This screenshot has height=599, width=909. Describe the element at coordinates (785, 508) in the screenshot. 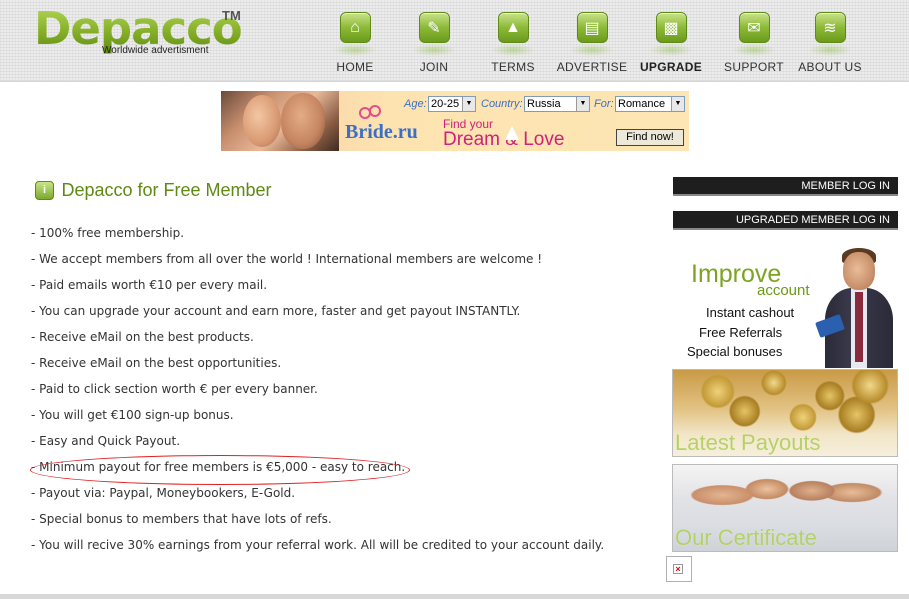

I see `our-certificate-banner: Our Certificate` at that location.